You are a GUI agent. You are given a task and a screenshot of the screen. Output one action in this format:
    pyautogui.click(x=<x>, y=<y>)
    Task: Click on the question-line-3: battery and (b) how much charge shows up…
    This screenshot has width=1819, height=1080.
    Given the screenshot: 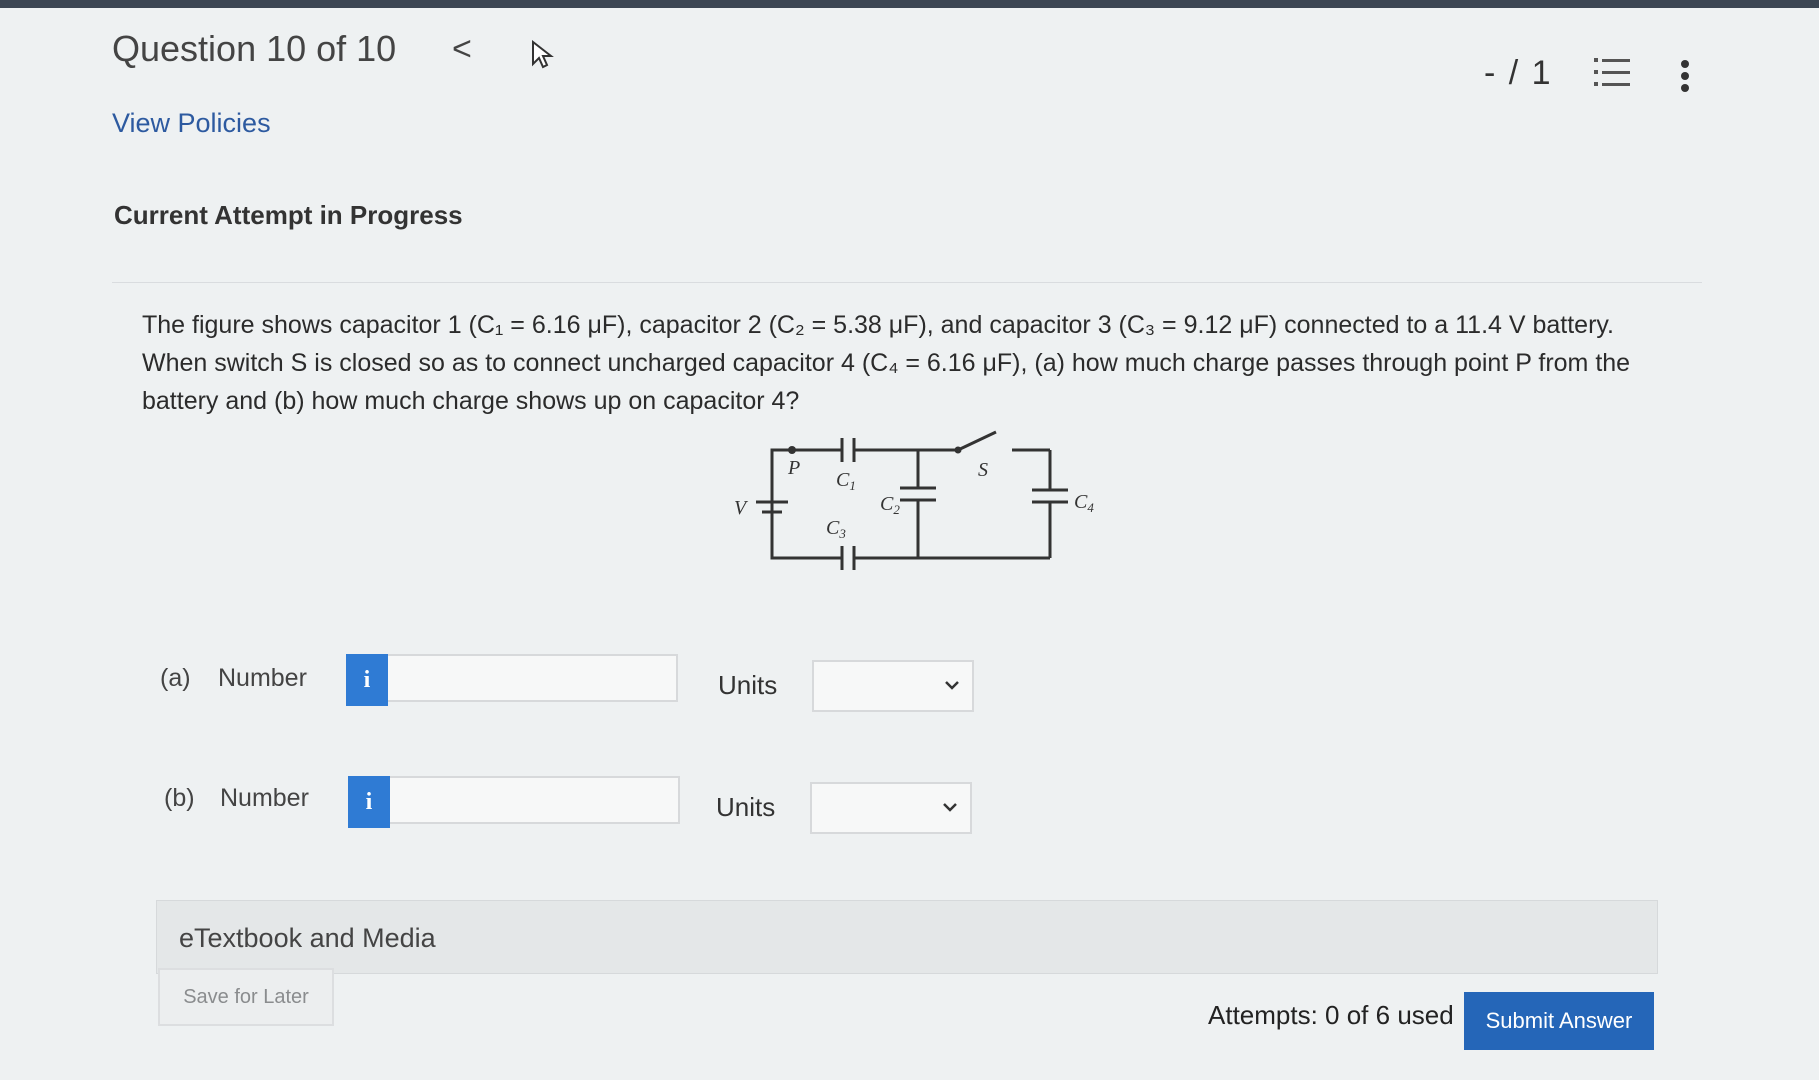 What is the action you would take?
    pyautogui.click(x=471, y=401)
    